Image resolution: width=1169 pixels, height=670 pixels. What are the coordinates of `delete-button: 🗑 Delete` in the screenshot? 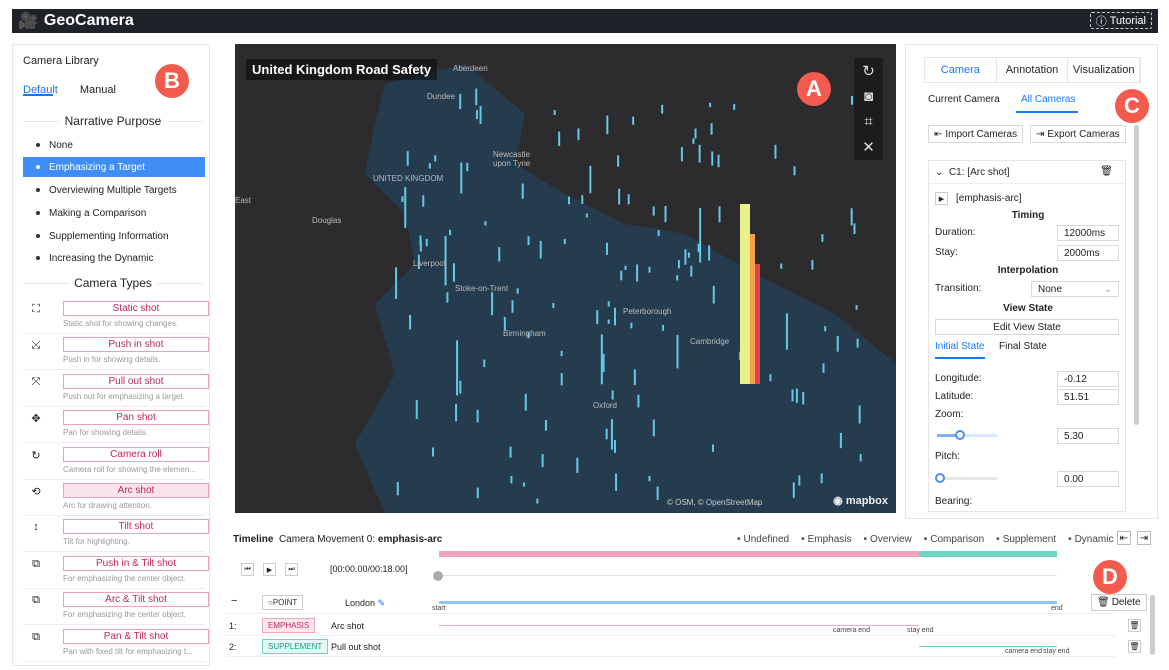 It's located at (1119, 602).